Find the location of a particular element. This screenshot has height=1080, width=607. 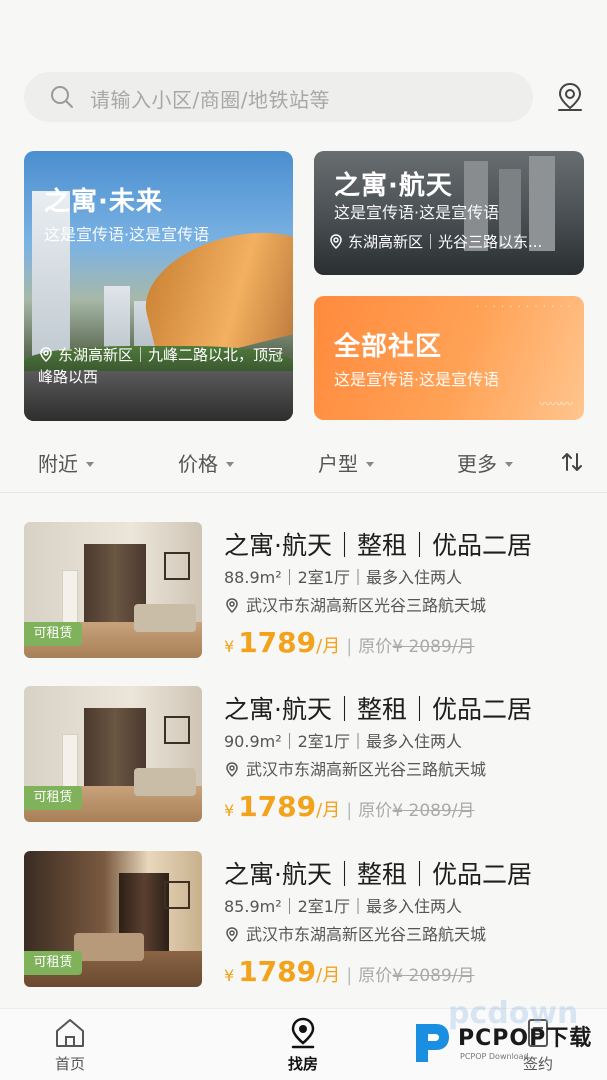

tab-find: 找房 is located at coordinates (303, 1045).